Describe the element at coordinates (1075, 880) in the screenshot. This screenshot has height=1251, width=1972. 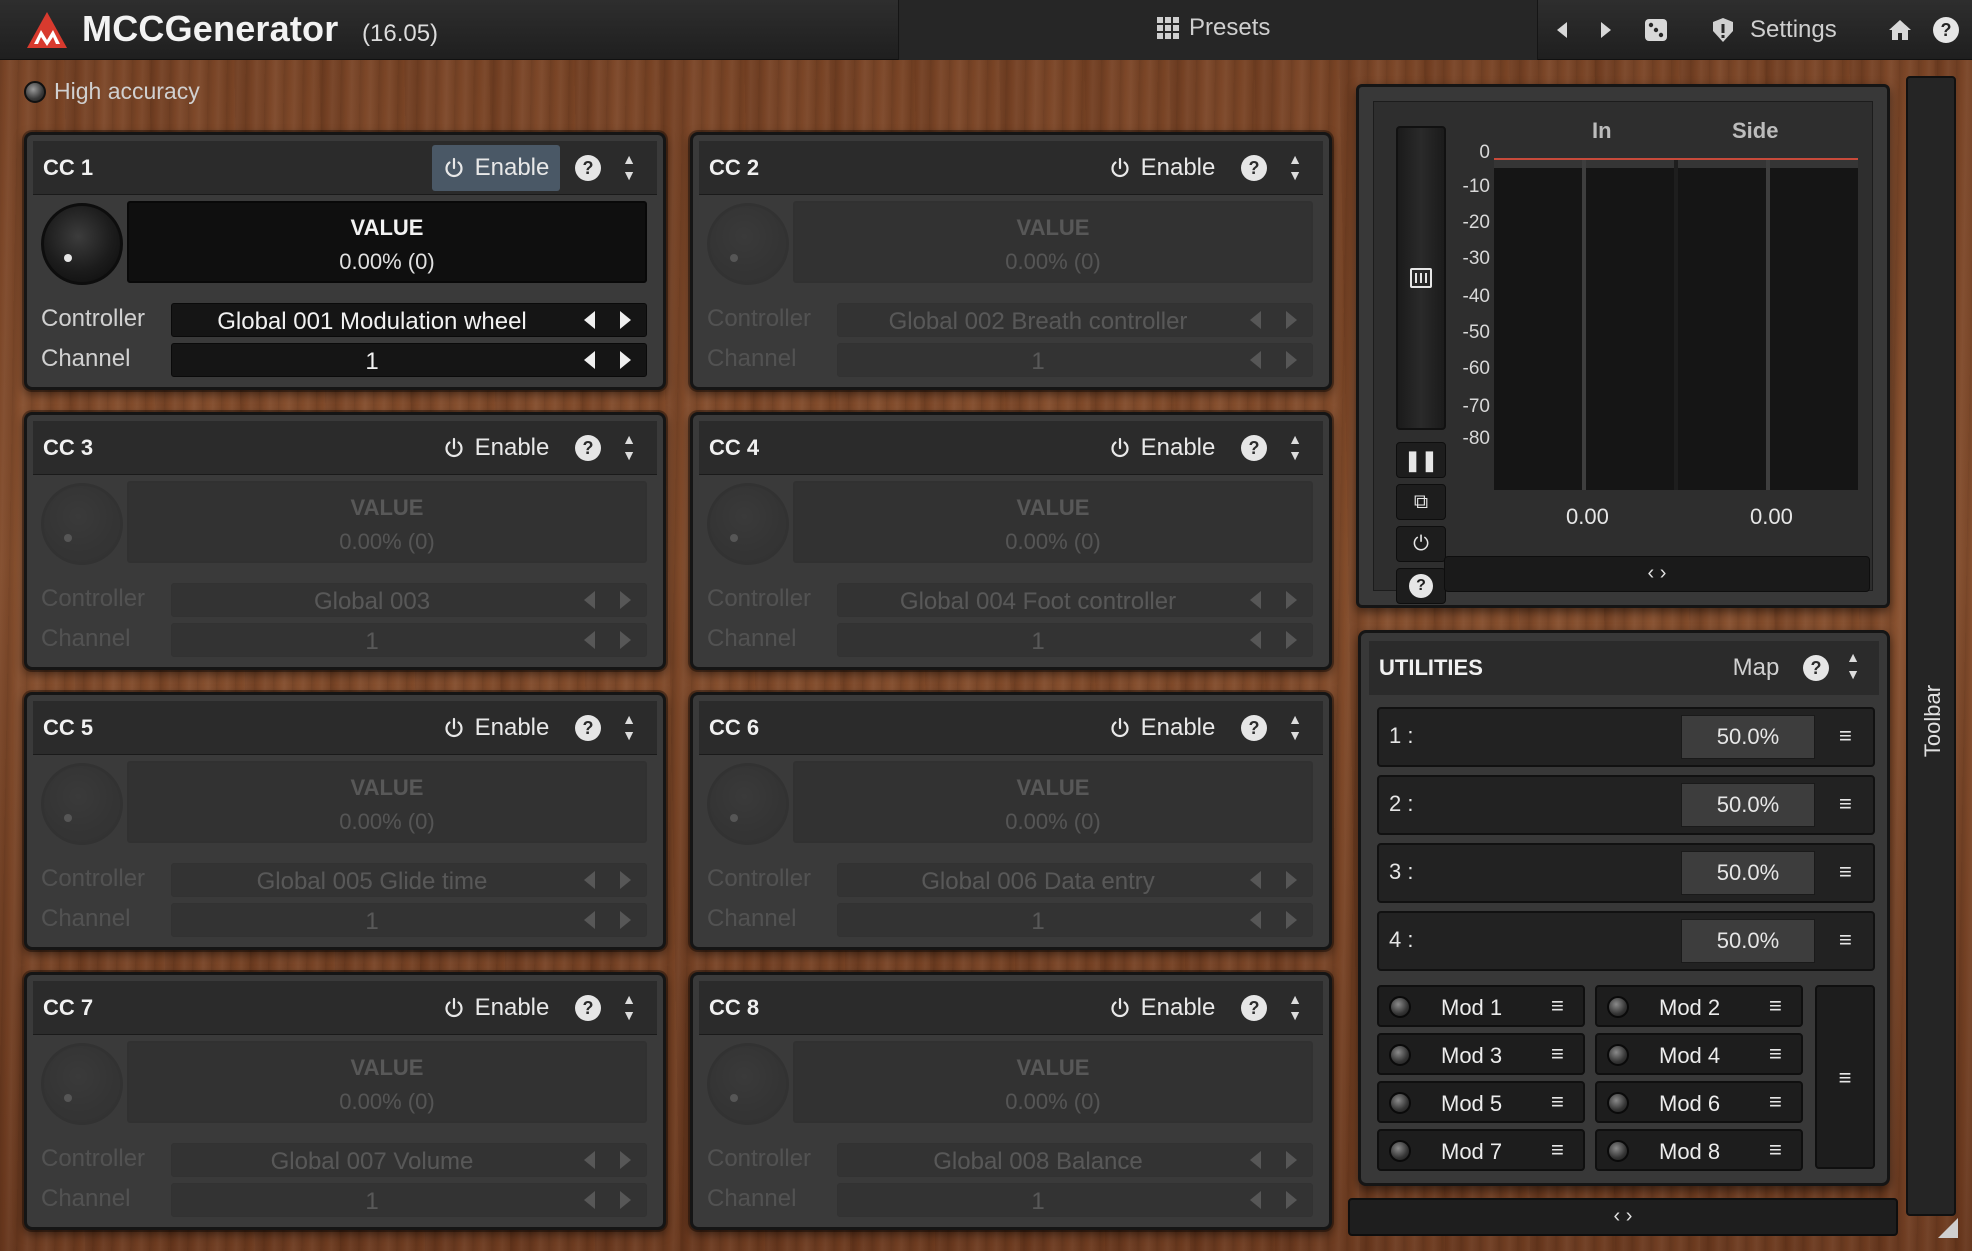
I see `controller-selector: Global 006 Data entry` at that location.